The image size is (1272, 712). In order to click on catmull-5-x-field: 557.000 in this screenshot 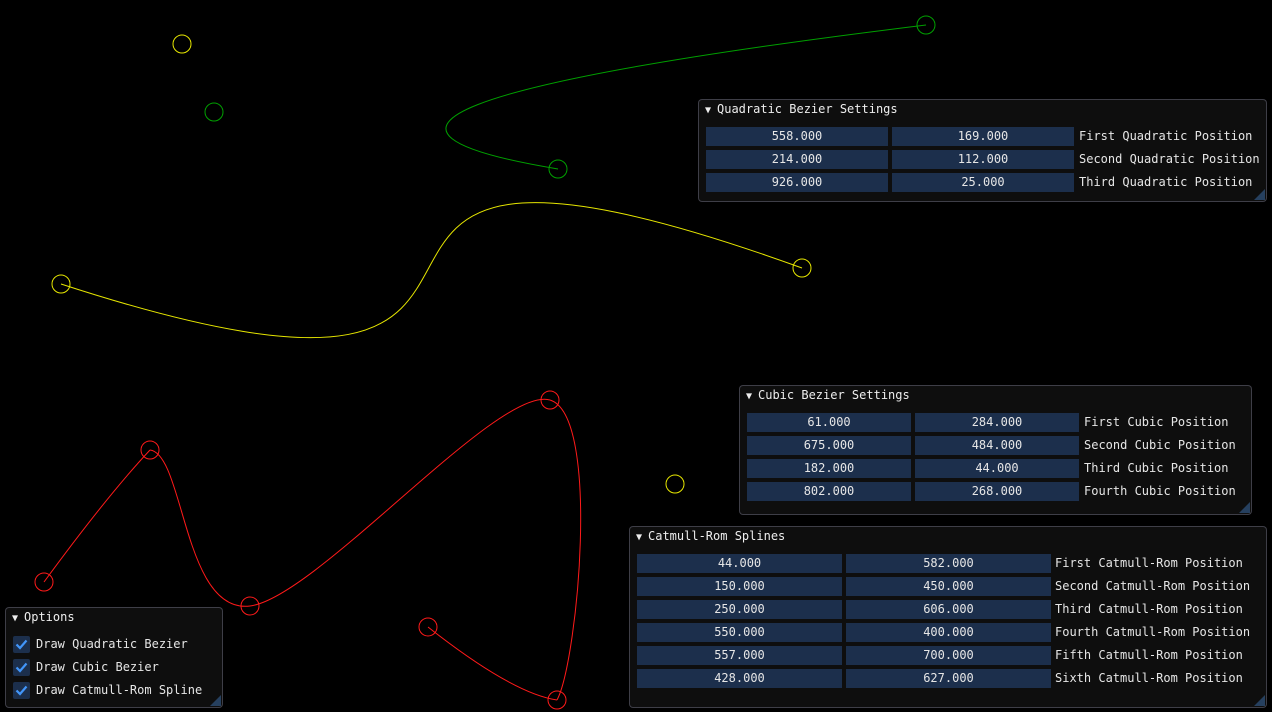, I will do `click(739, 655)`.